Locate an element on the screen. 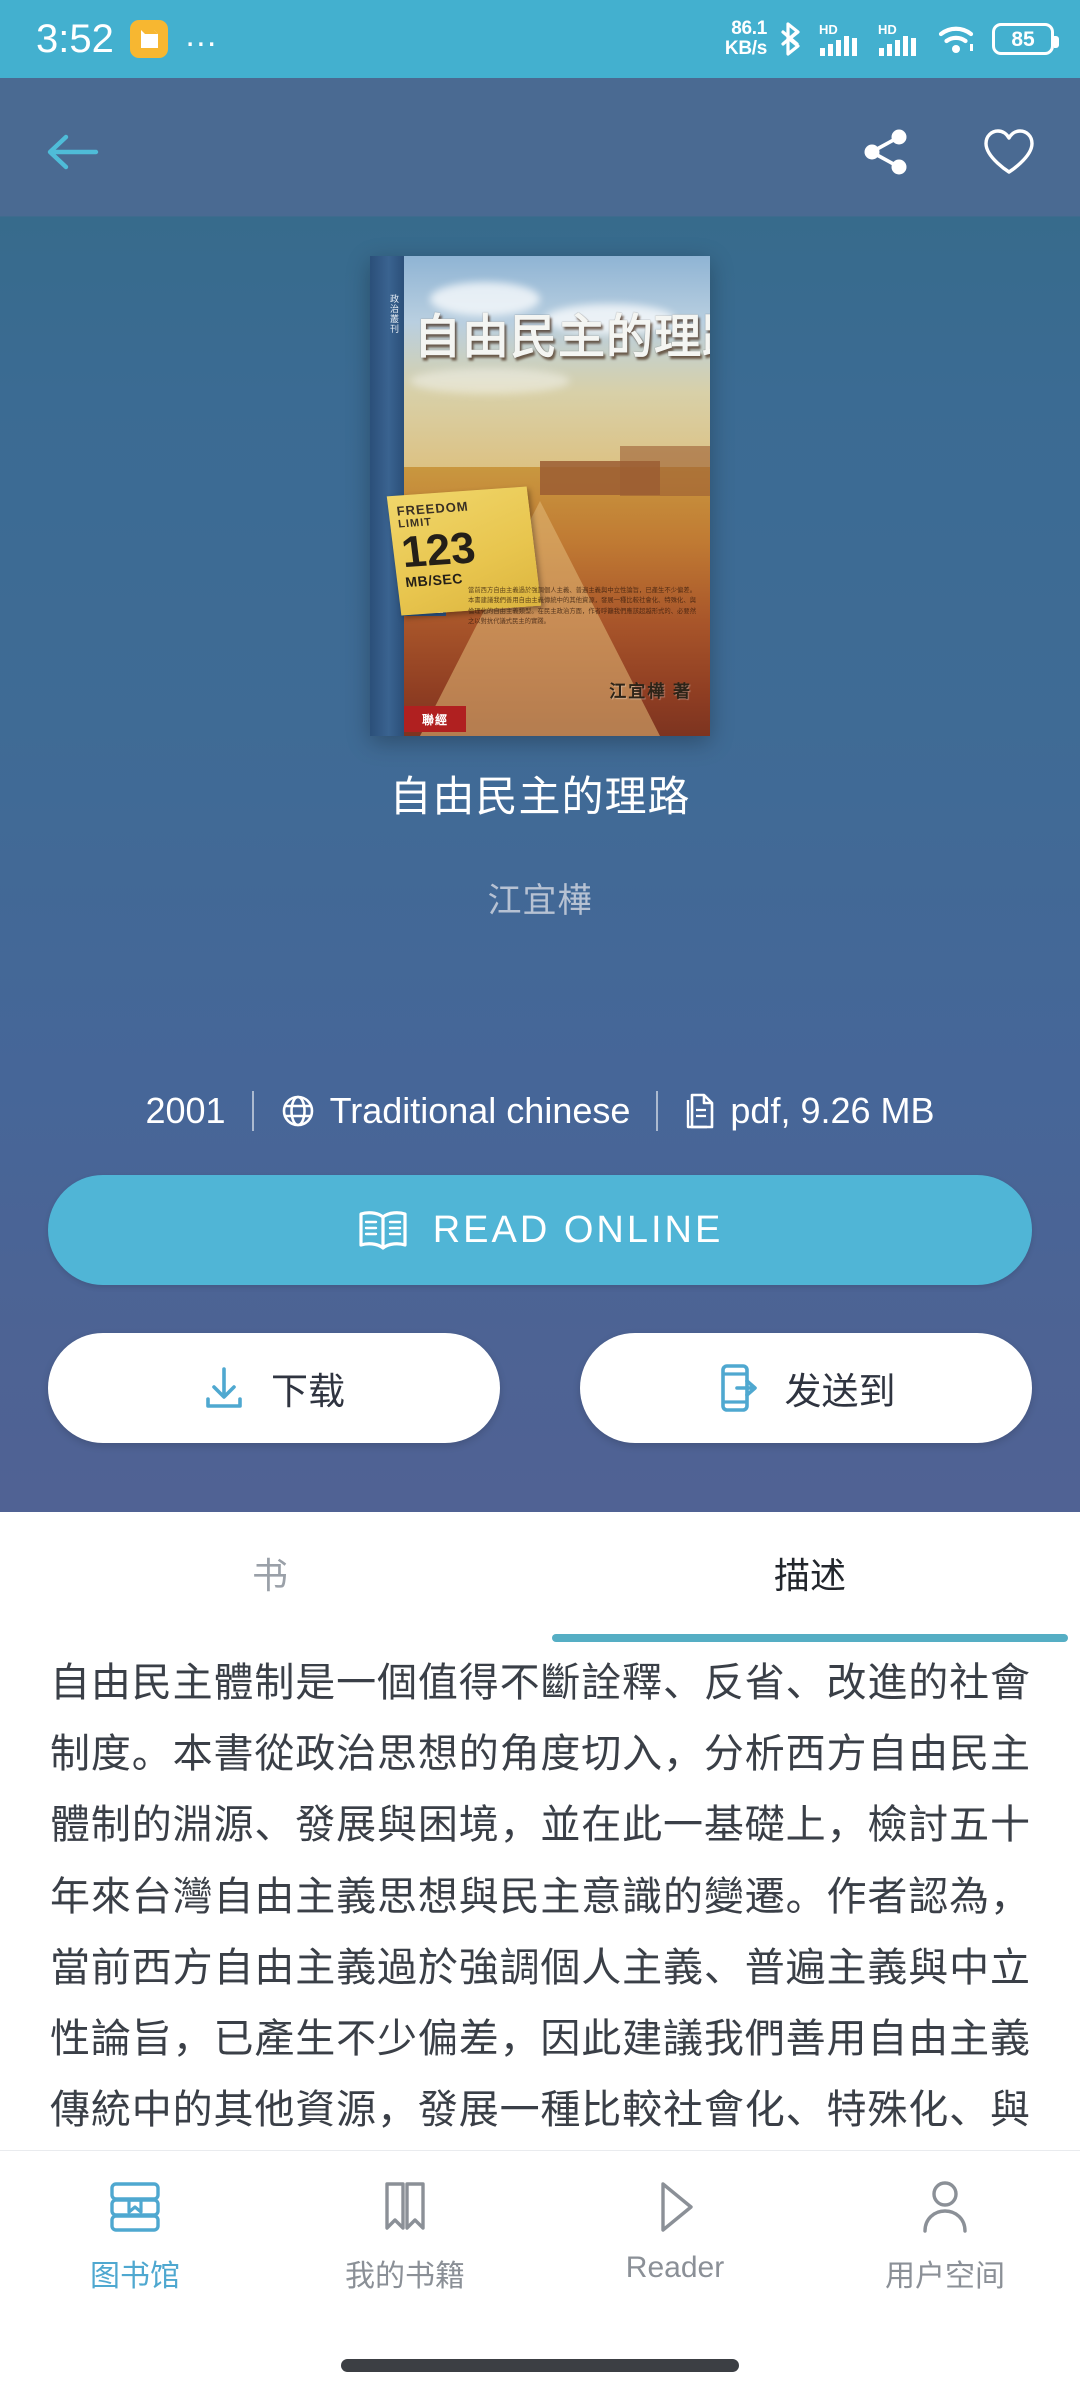 The image size is (1080, 2400). meta-format: pdf, 9.26 MB is located at coordinates (809, 1111).